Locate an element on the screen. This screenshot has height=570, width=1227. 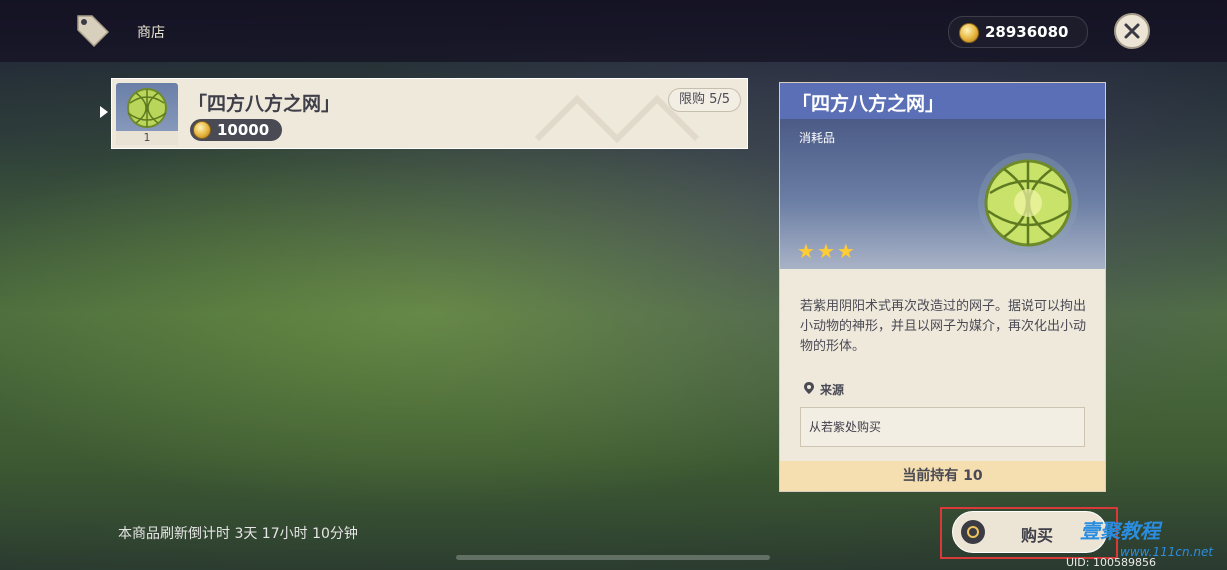
source-label-text: 来源 is located at coordinates (832, 390).